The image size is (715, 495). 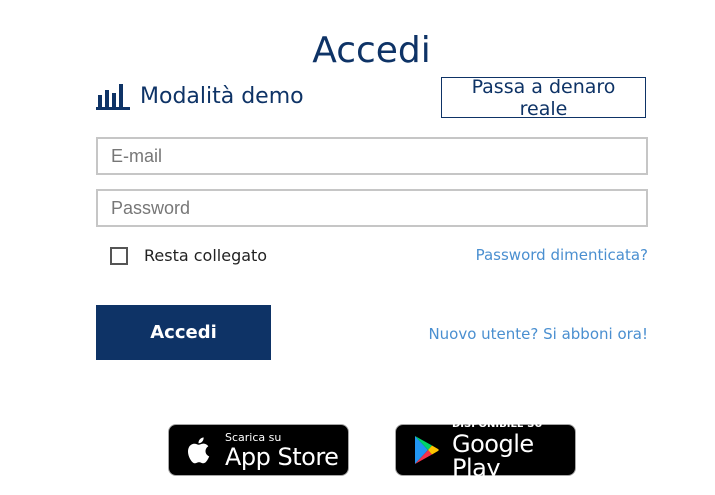 I want to click on switch-to-real-money-button: Passa a denaro reale, so click(x=543, y=98).